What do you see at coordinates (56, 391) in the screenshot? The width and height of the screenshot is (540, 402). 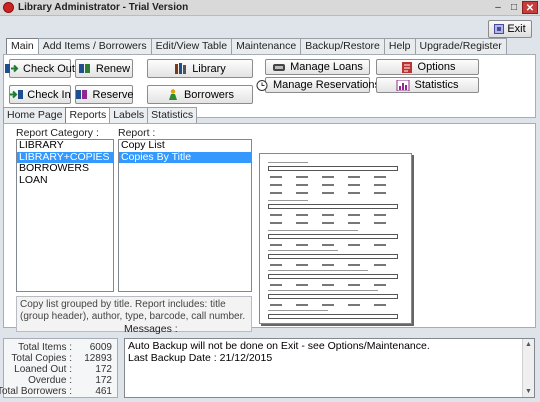 I see `stat-total-borrowers: Total Borrowers :461` at bounding box center [56, 391].